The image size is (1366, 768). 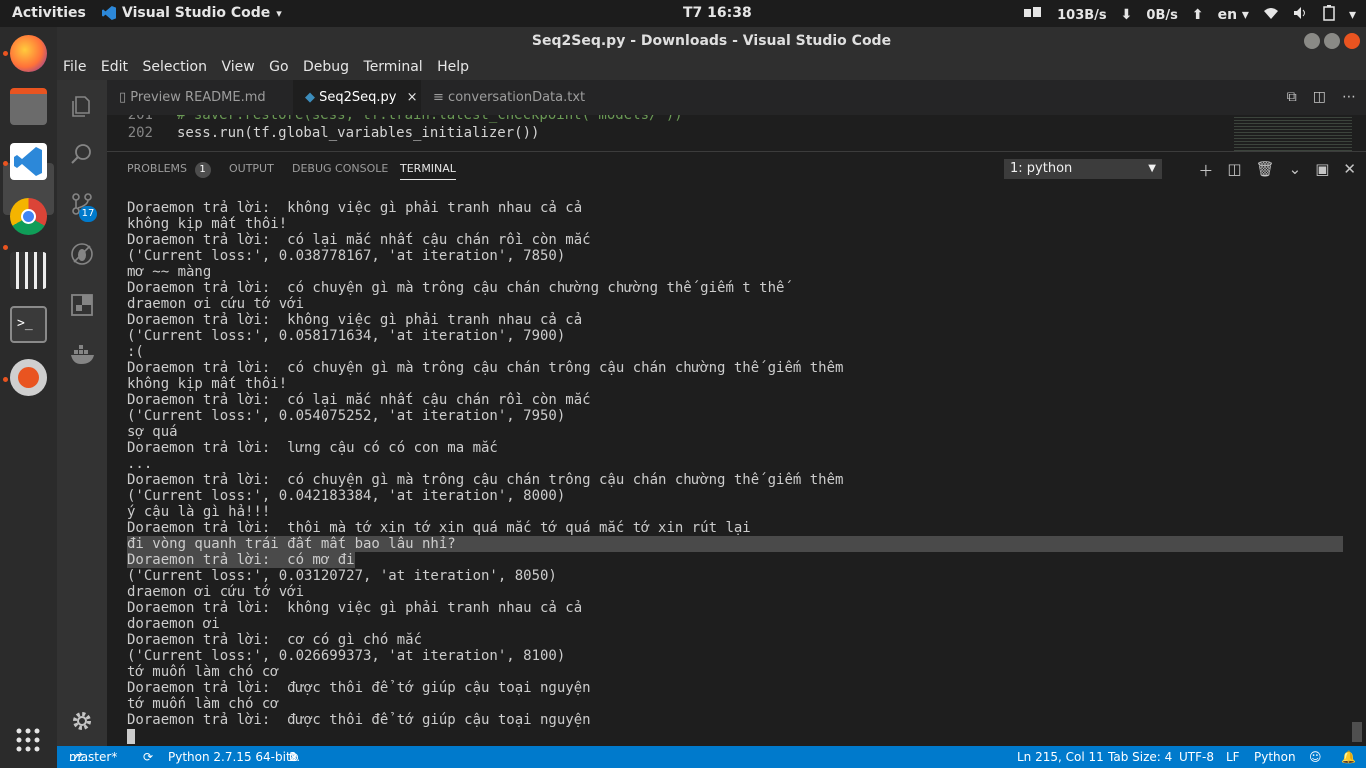 What do you see at coordinates (1033, 15) in the screenshot?
I see `monitor-icon` at bounding box center [1033, 15].